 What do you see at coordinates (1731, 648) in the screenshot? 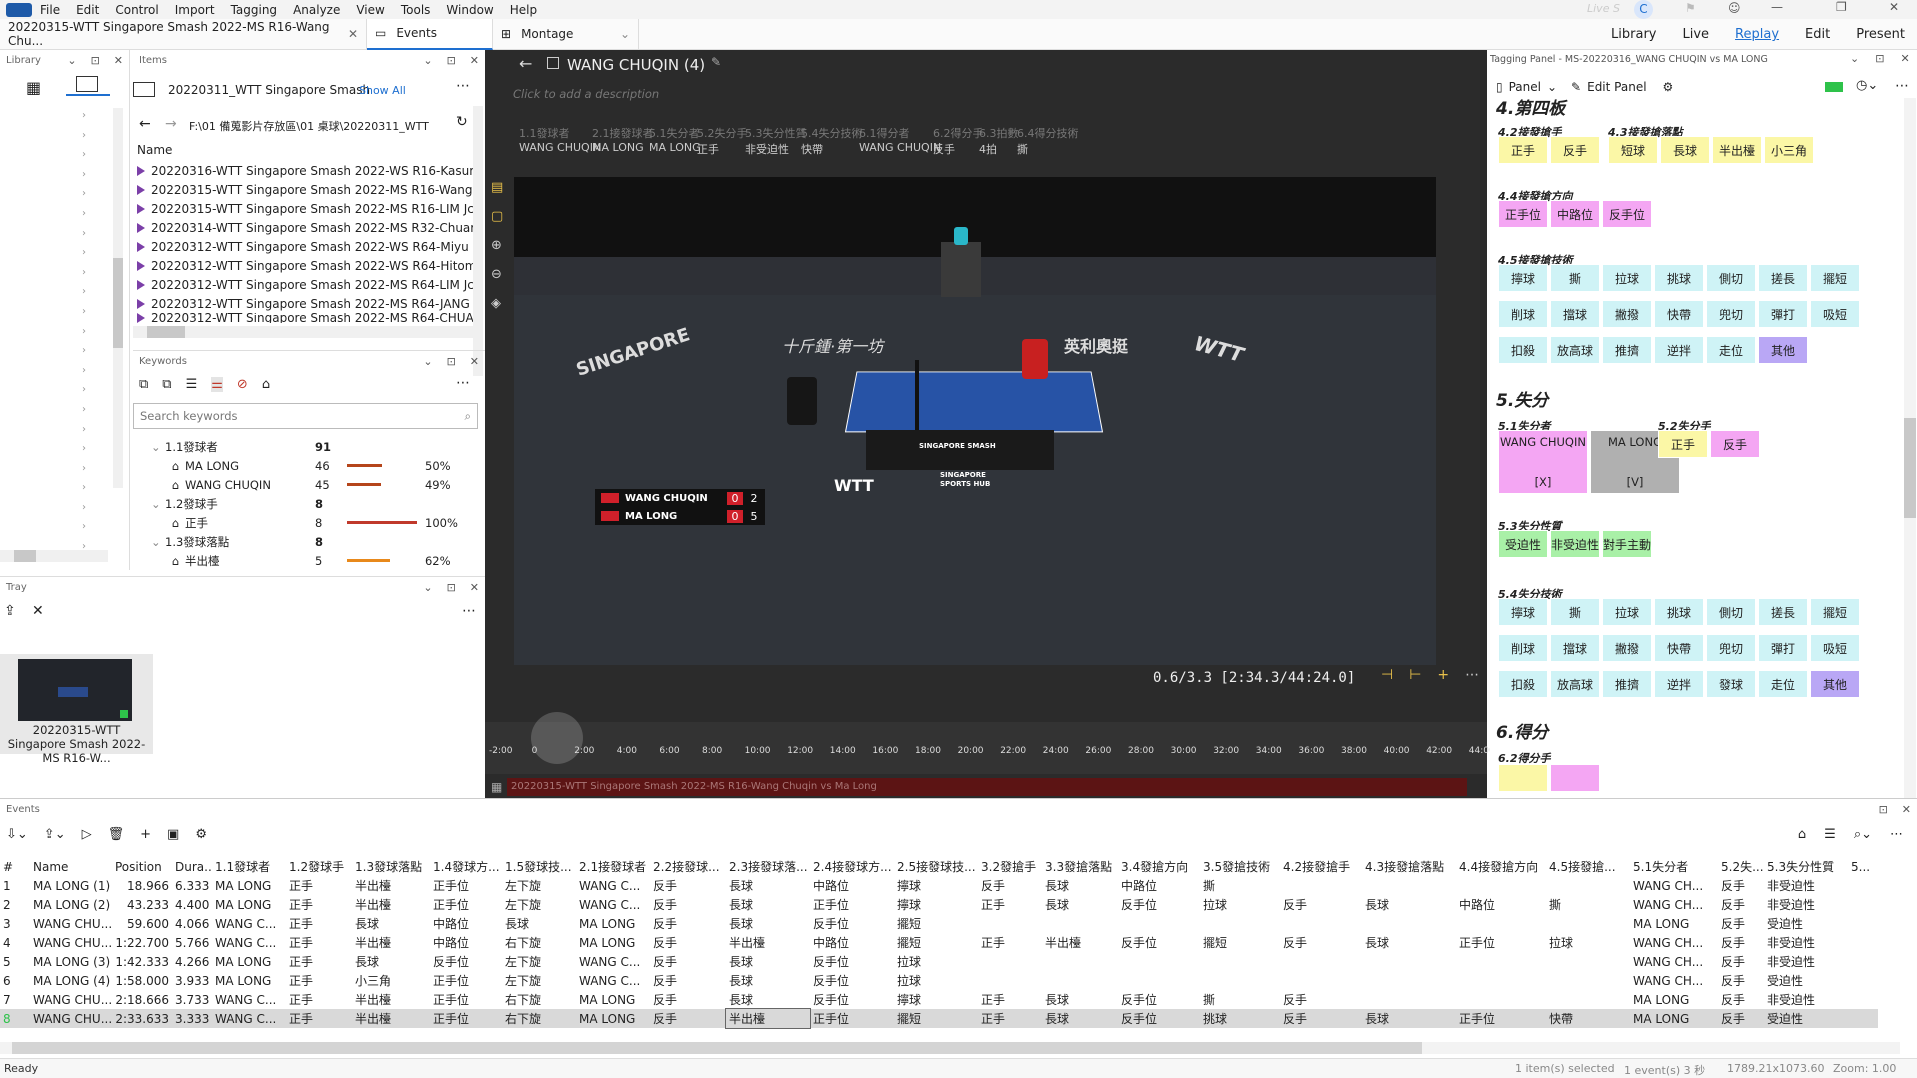
I see `tag-button: 兜切` at bounding box center [1731, 648].